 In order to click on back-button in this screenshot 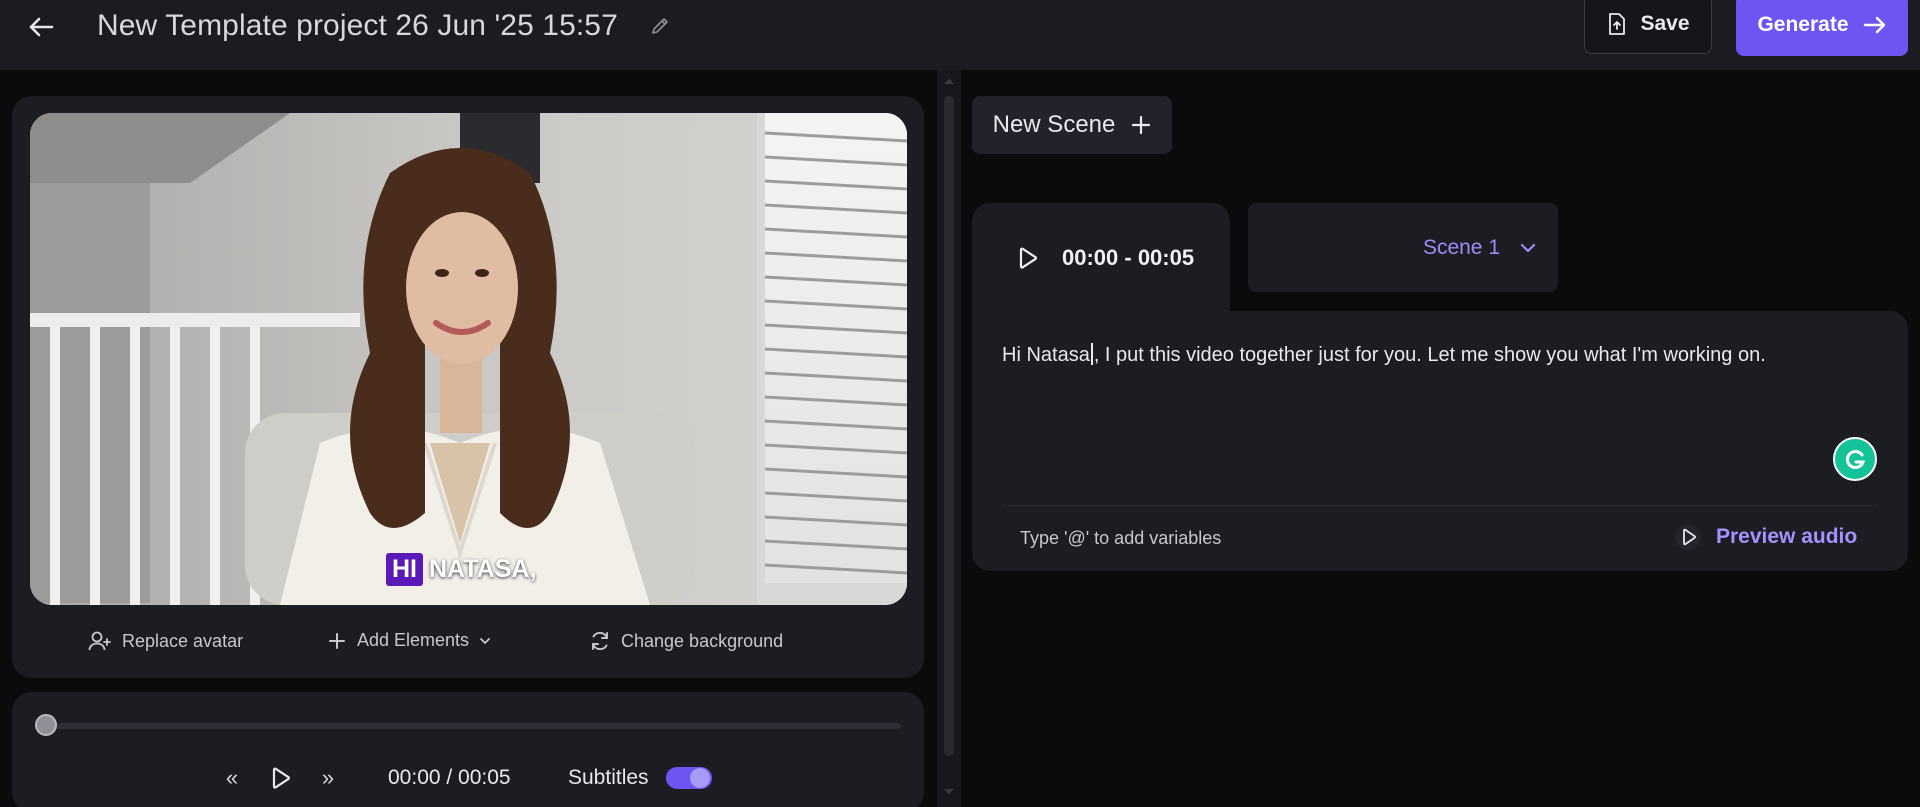, I will do `click(41, 27)`.